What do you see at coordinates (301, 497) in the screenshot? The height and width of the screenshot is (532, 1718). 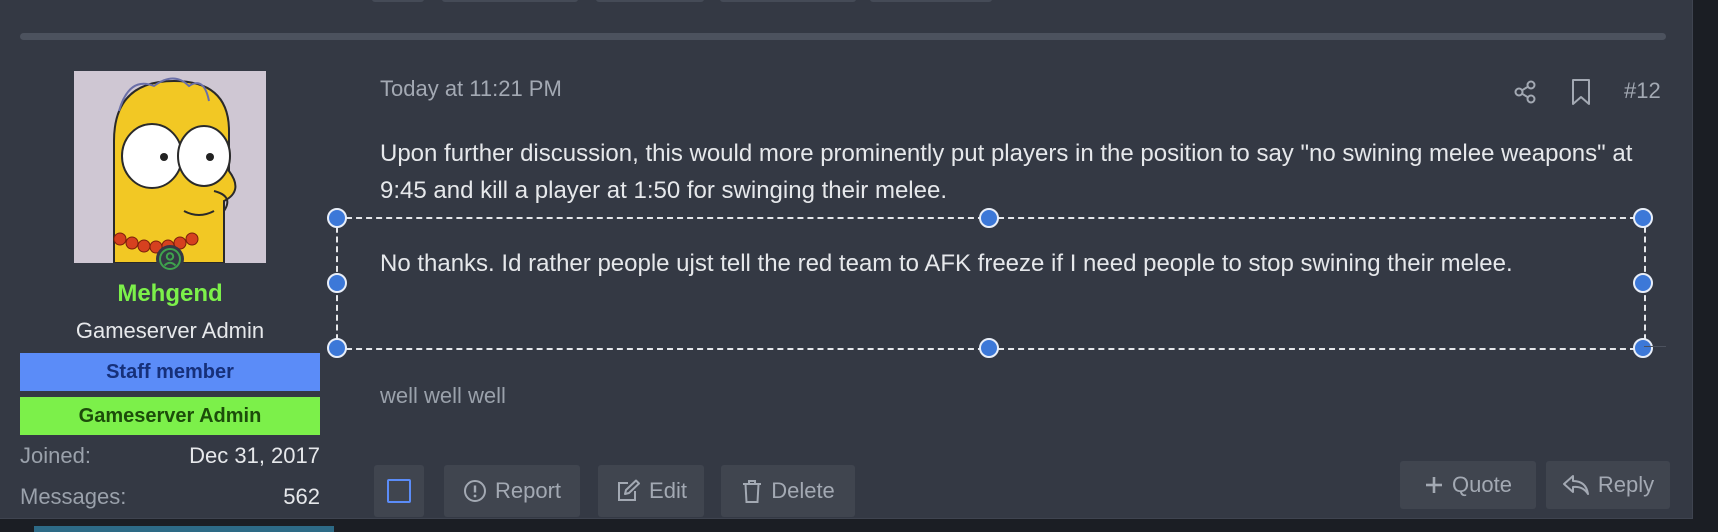 I see `stat-value: 562` at bounding box center [301, 497].